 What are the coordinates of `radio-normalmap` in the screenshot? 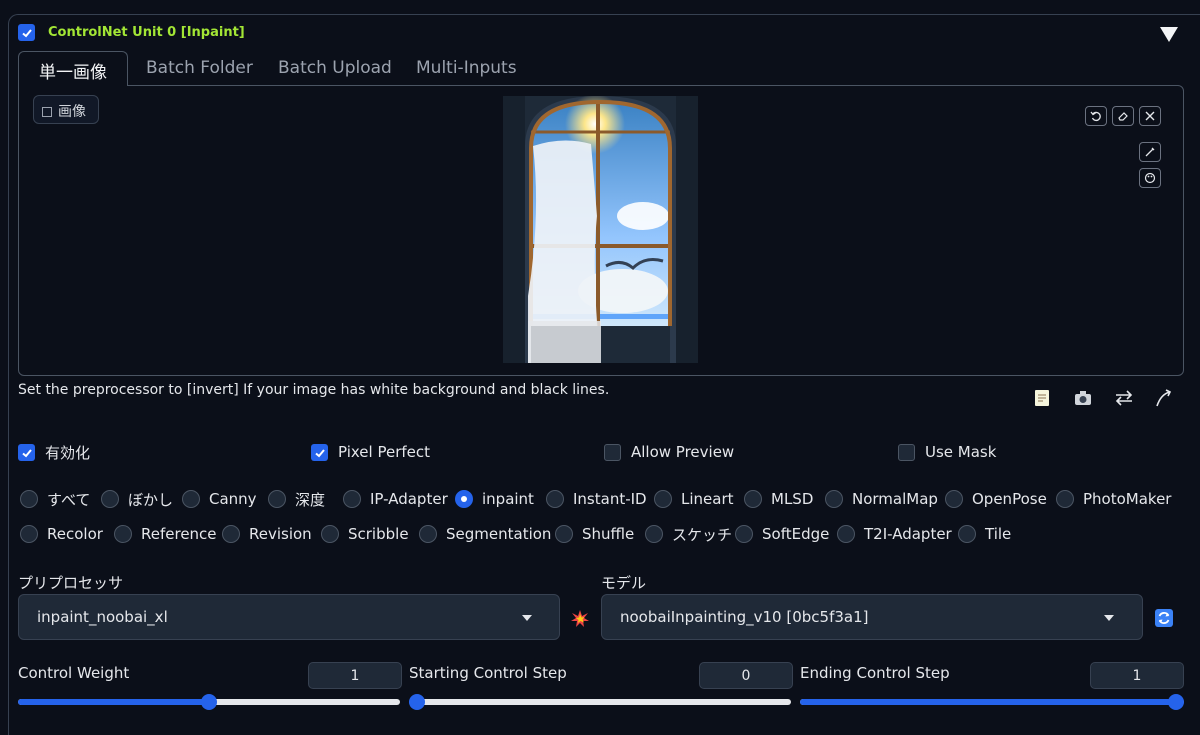 It's located at (834, 499).